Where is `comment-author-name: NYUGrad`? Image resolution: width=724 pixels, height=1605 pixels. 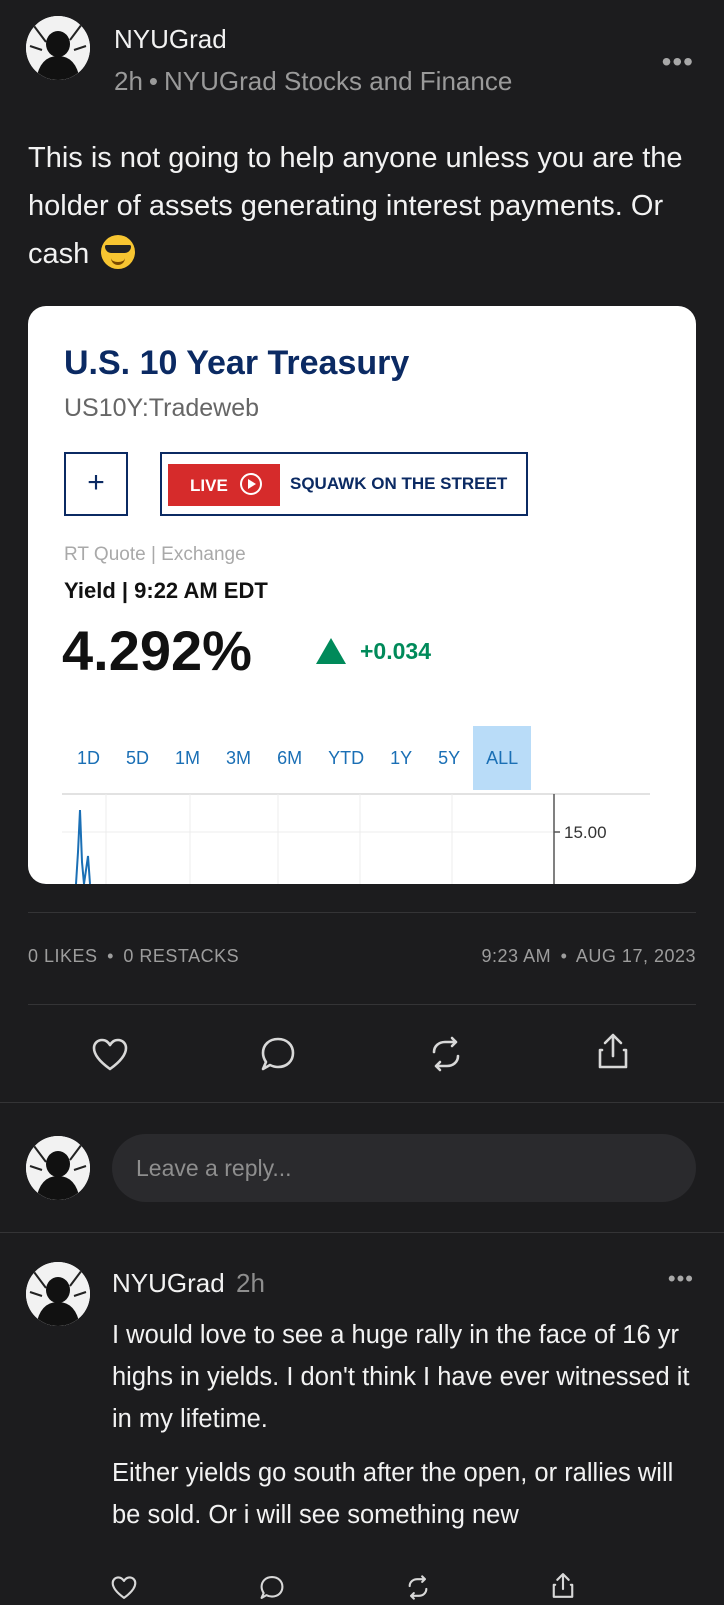 comment-author-name: NYUGrad is located at coordinates (168, 1283).